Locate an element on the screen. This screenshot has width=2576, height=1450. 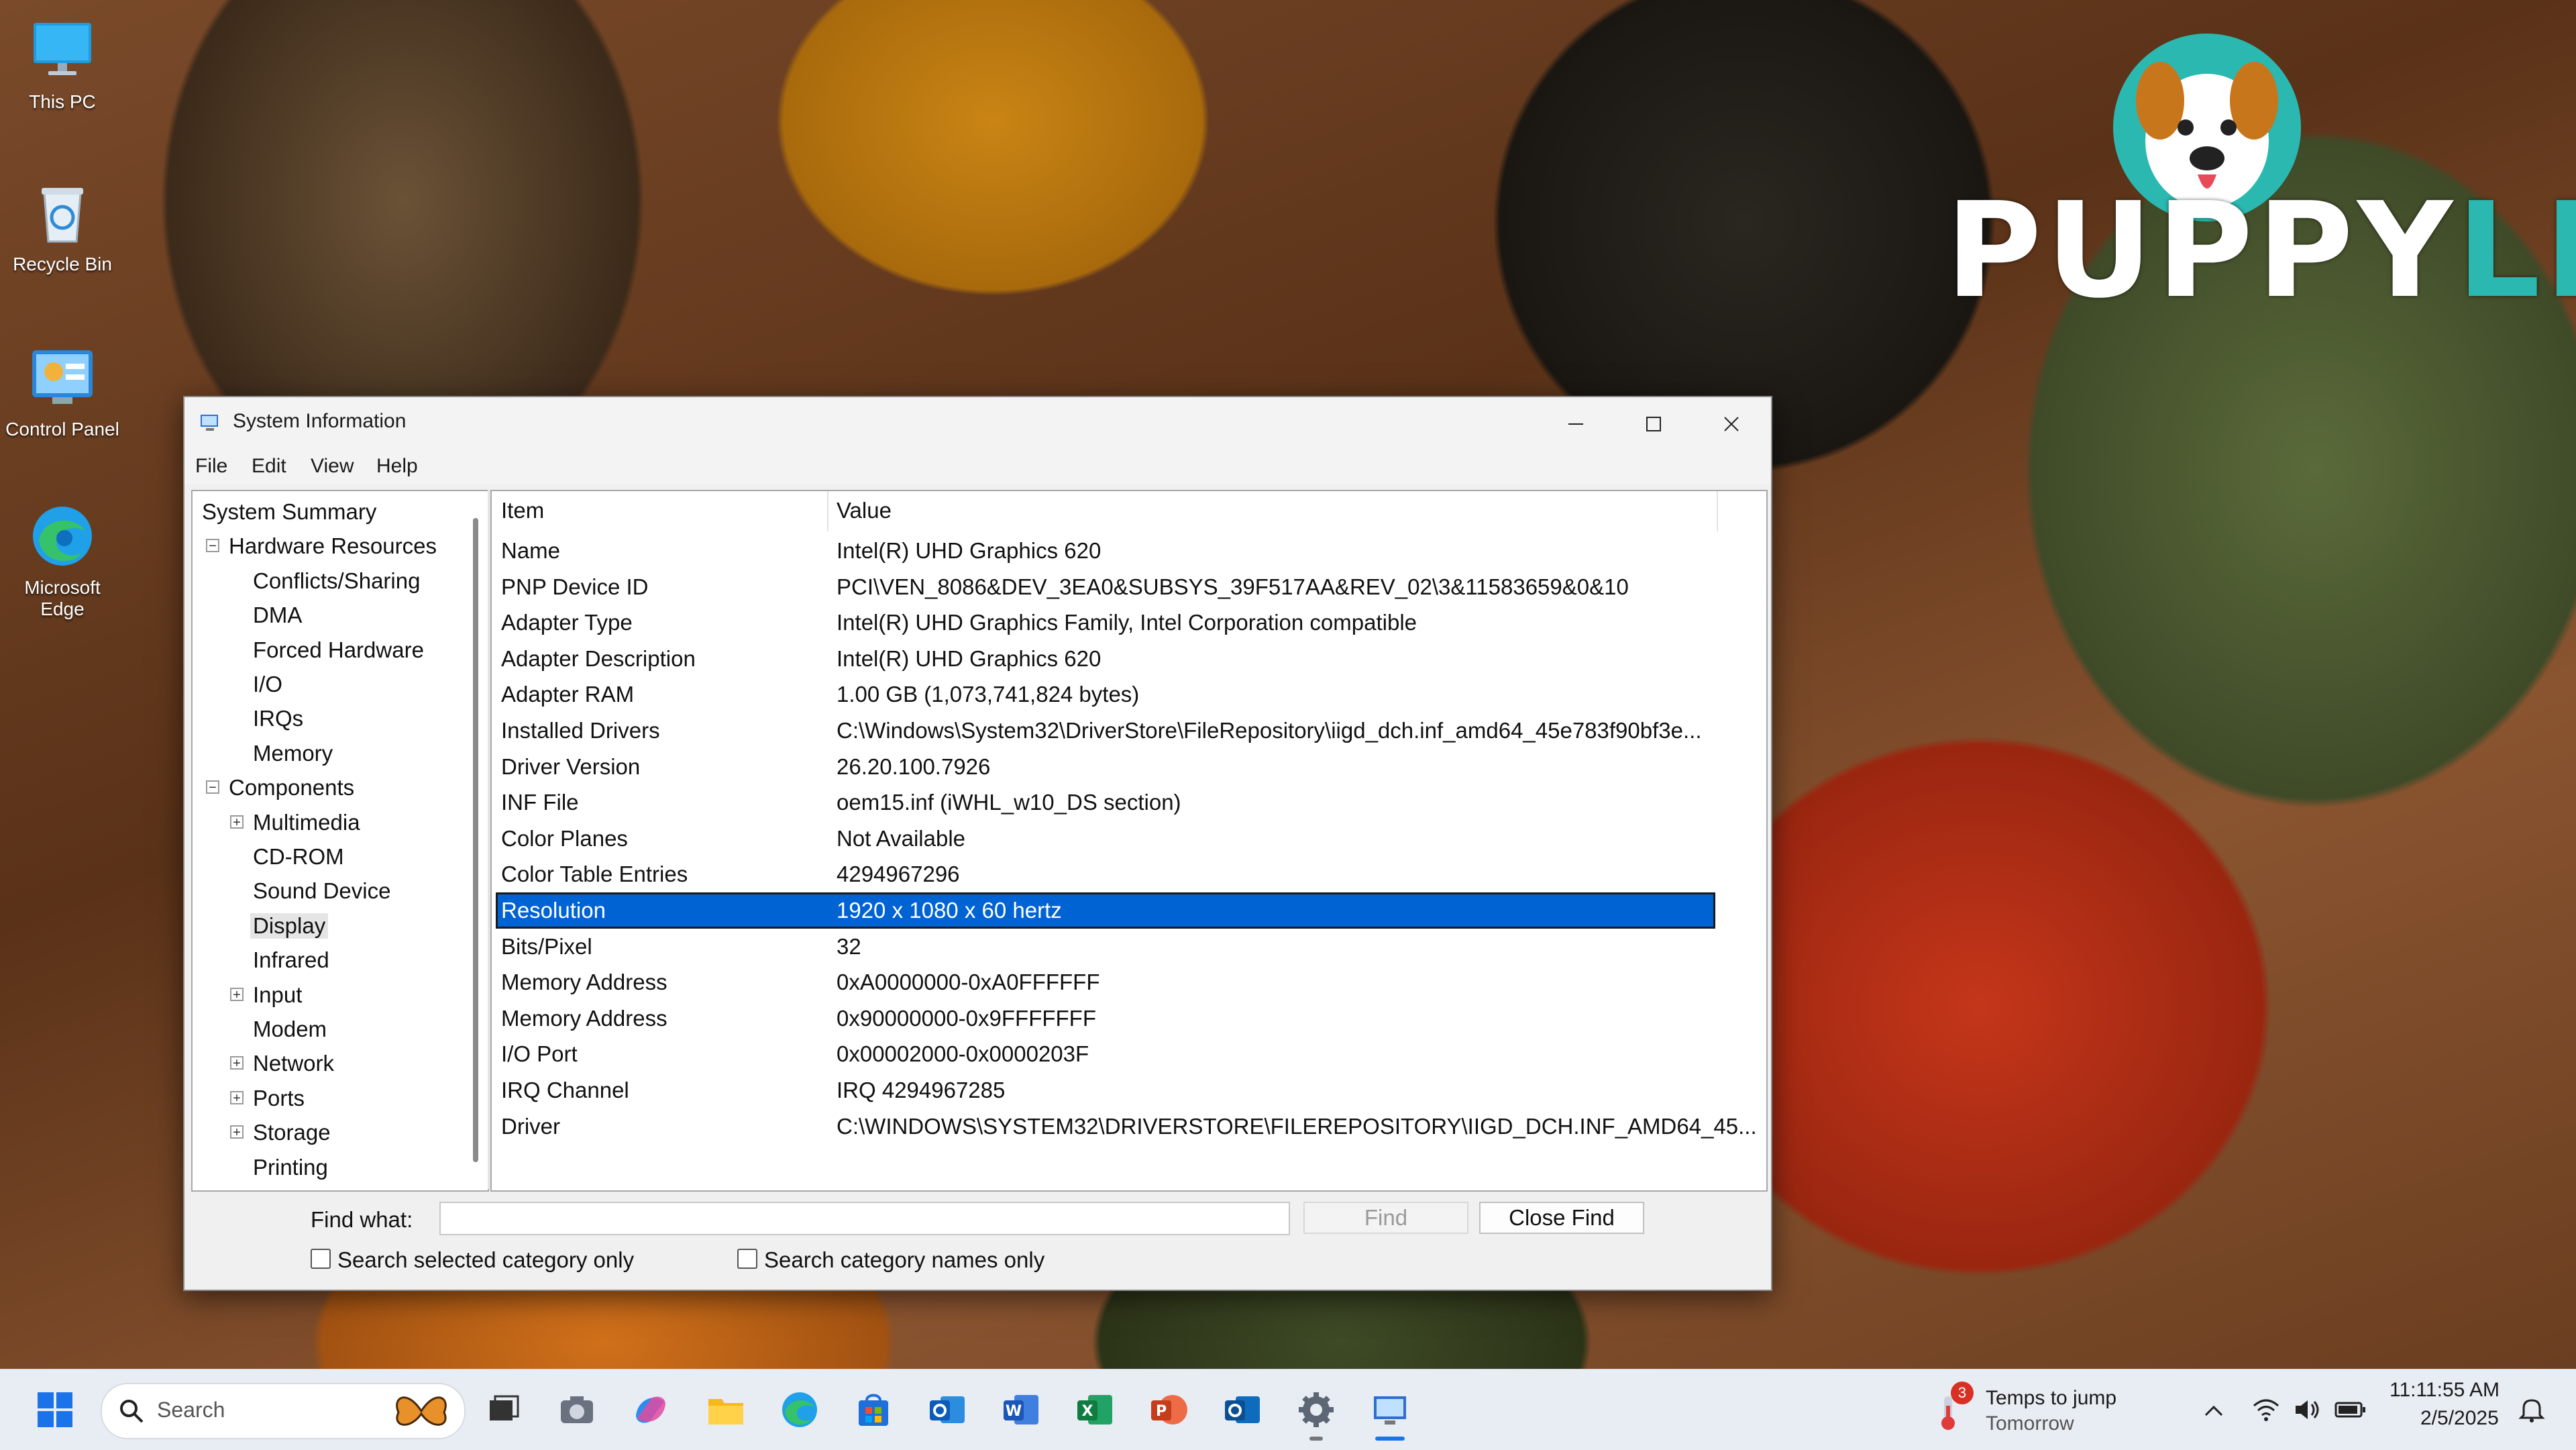
desktop-icon-this-pc: This PC is located at coordinates (62, 63).